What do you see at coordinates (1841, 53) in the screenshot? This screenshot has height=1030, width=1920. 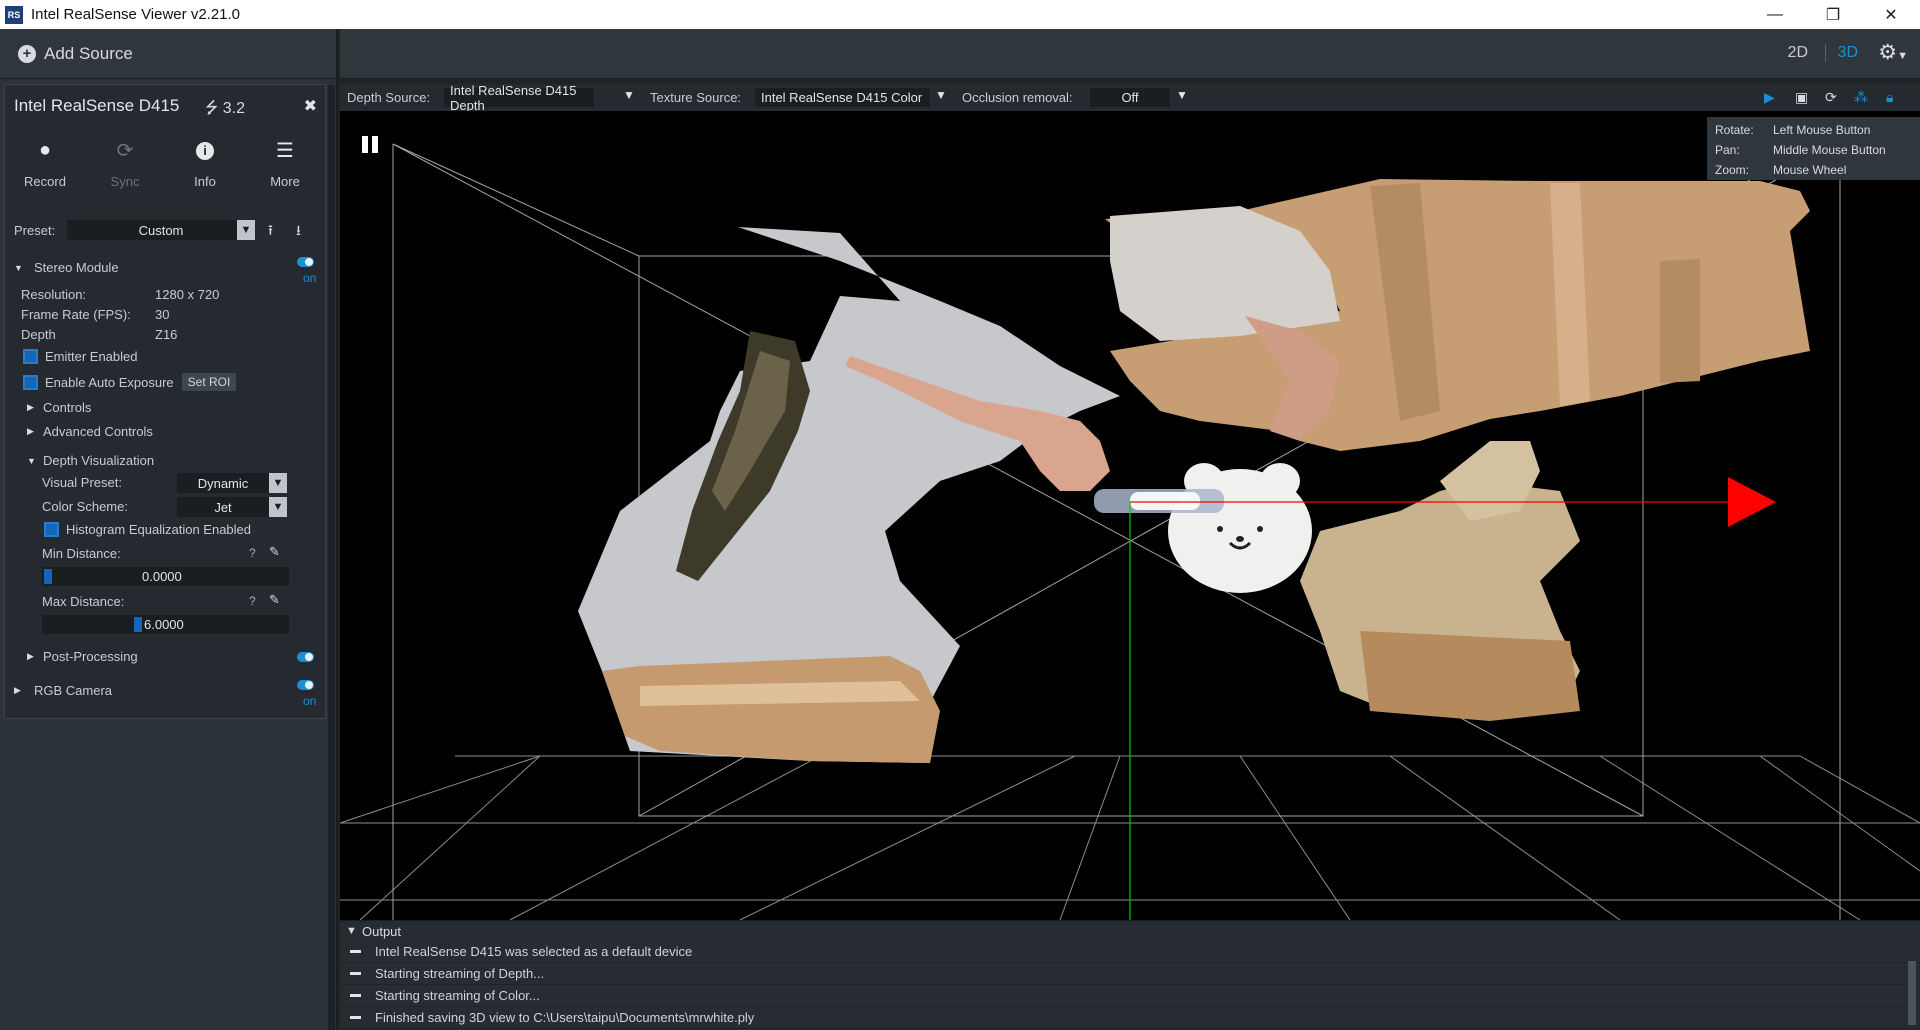 I see `view-3d-button: 3D` at bounding box center [1841, 53].